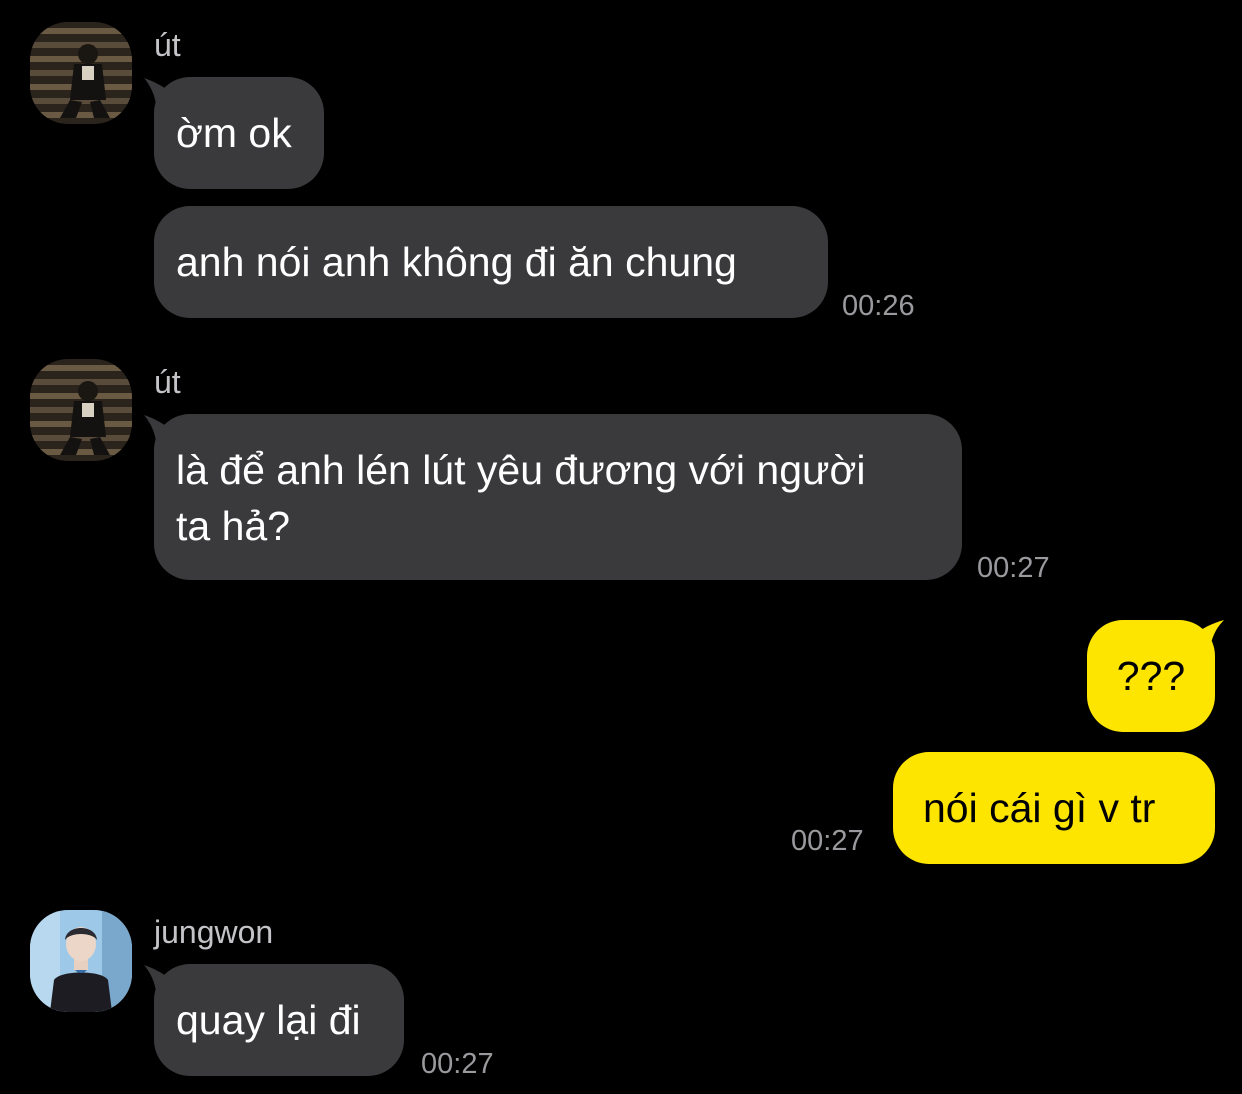 This screenshot has width=1242, height=1094. What do you see at coordinates (878, 306) in the screenshot?
I see `message-timestamp: 00:26` at bounding box center [878, 306].